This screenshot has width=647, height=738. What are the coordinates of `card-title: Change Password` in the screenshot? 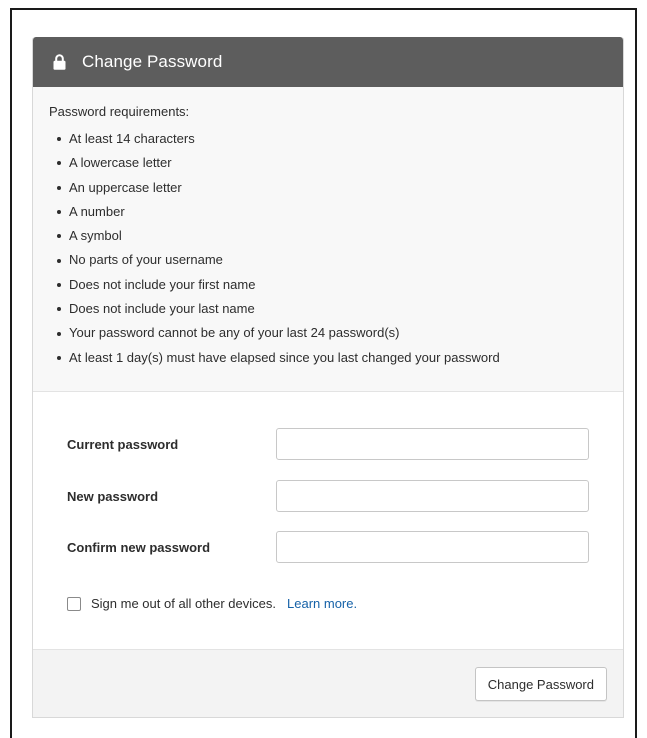 It's located at (152, 61).